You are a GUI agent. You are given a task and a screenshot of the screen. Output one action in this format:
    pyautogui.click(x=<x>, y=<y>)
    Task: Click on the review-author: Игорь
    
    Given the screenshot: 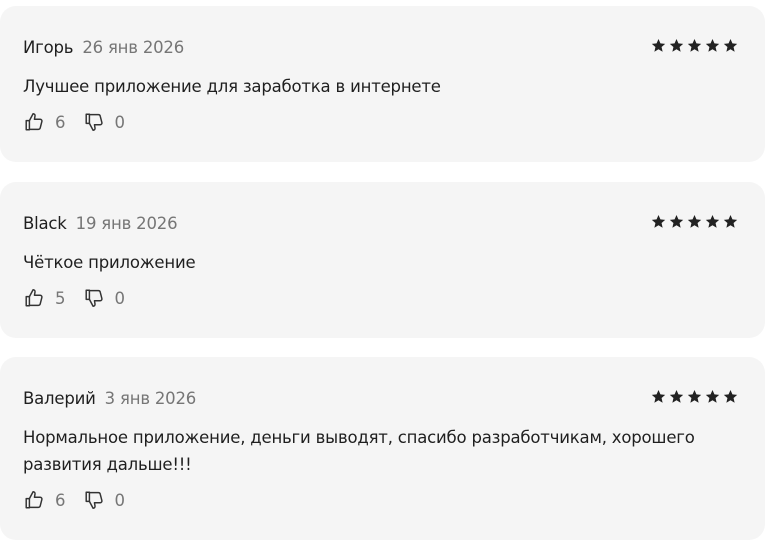 What is the action you would take?
    pyautogui.click(x=48, y=47)
    